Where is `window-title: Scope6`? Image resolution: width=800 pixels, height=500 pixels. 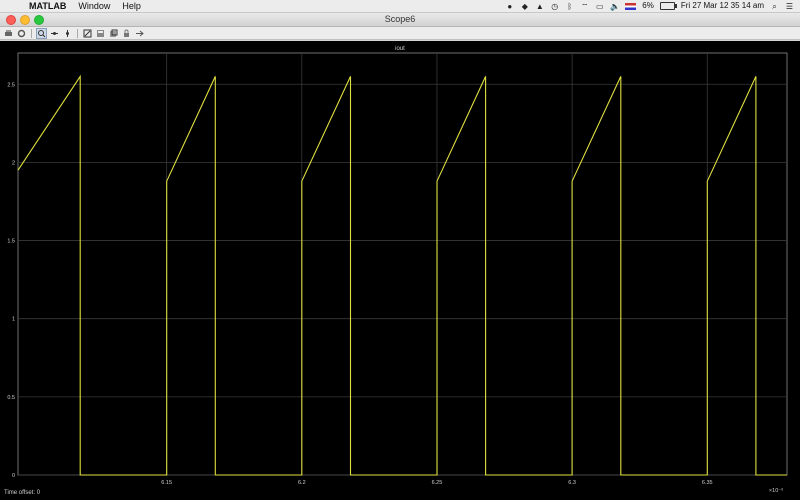 window-title: Scope6 is located at coordinates (400, 19).